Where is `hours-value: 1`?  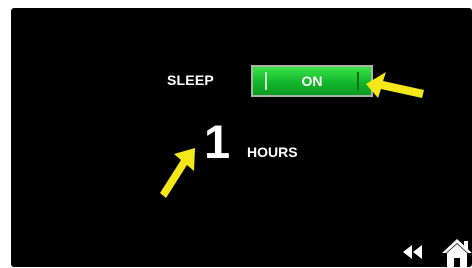 hours-value: 1 is located at coordinates (217, 141).